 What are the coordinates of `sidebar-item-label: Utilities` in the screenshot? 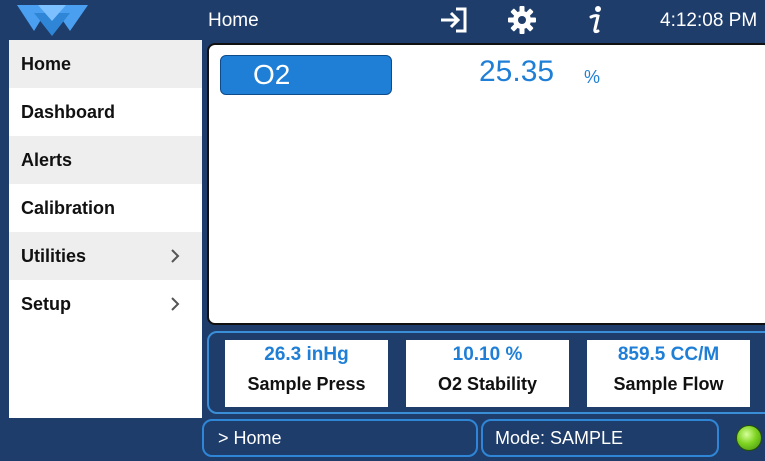 It's located at (54, 255).